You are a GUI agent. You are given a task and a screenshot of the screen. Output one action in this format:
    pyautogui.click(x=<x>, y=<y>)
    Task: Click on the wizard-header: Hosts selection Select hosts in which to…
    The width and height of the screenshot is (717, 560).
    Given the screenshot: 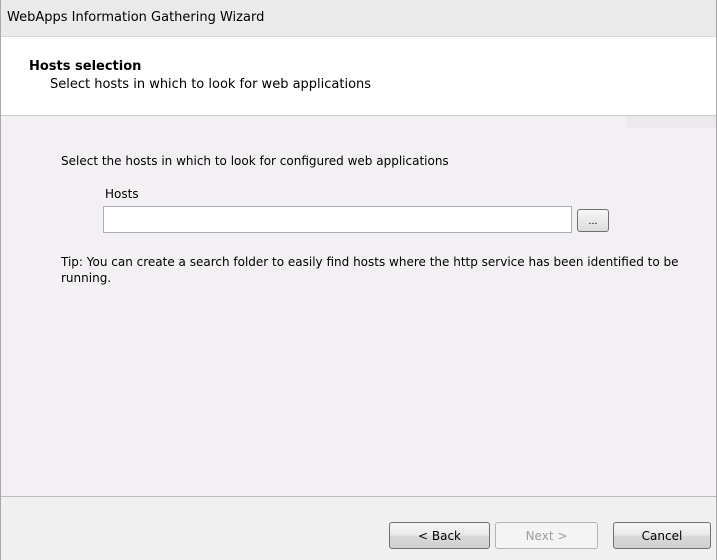 What is the action you would take?
    pyautogui.click(x=358, y=76)
    